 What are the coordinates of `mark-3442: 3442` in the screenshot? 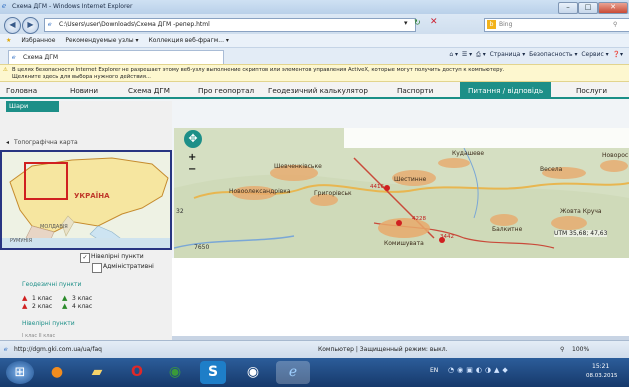 It's located at (447, 237).